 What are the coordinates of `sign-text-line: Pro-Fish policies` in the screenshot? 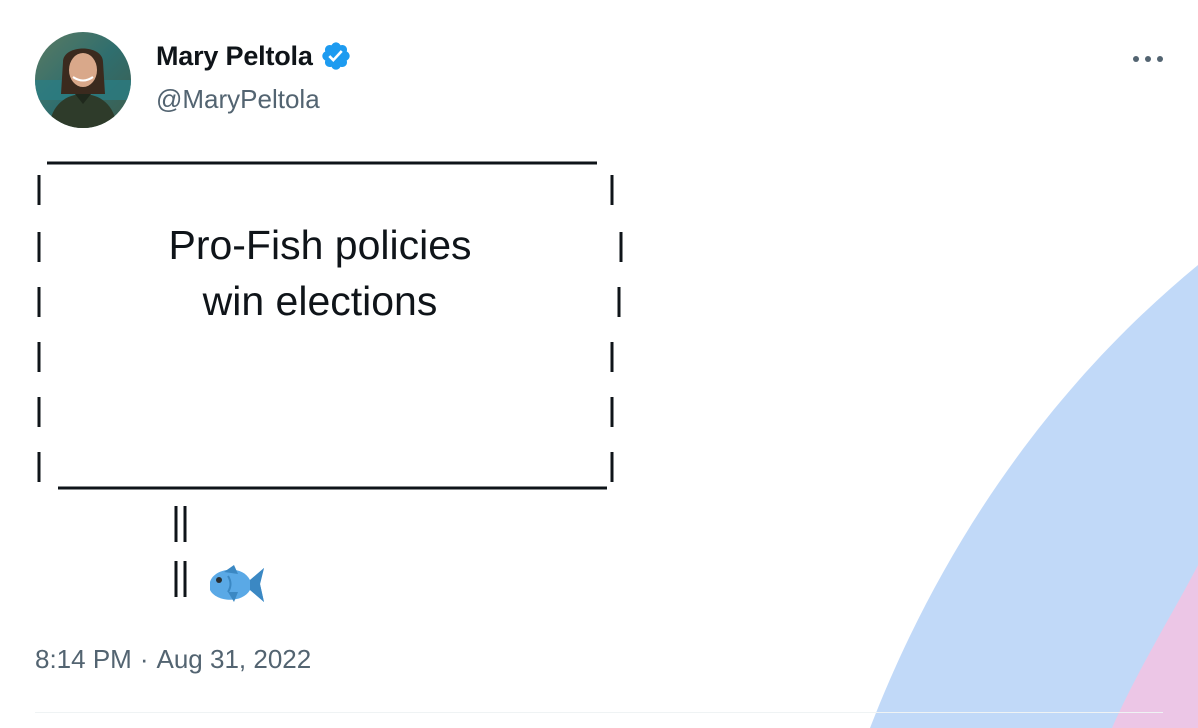 It's located at (320, 245).